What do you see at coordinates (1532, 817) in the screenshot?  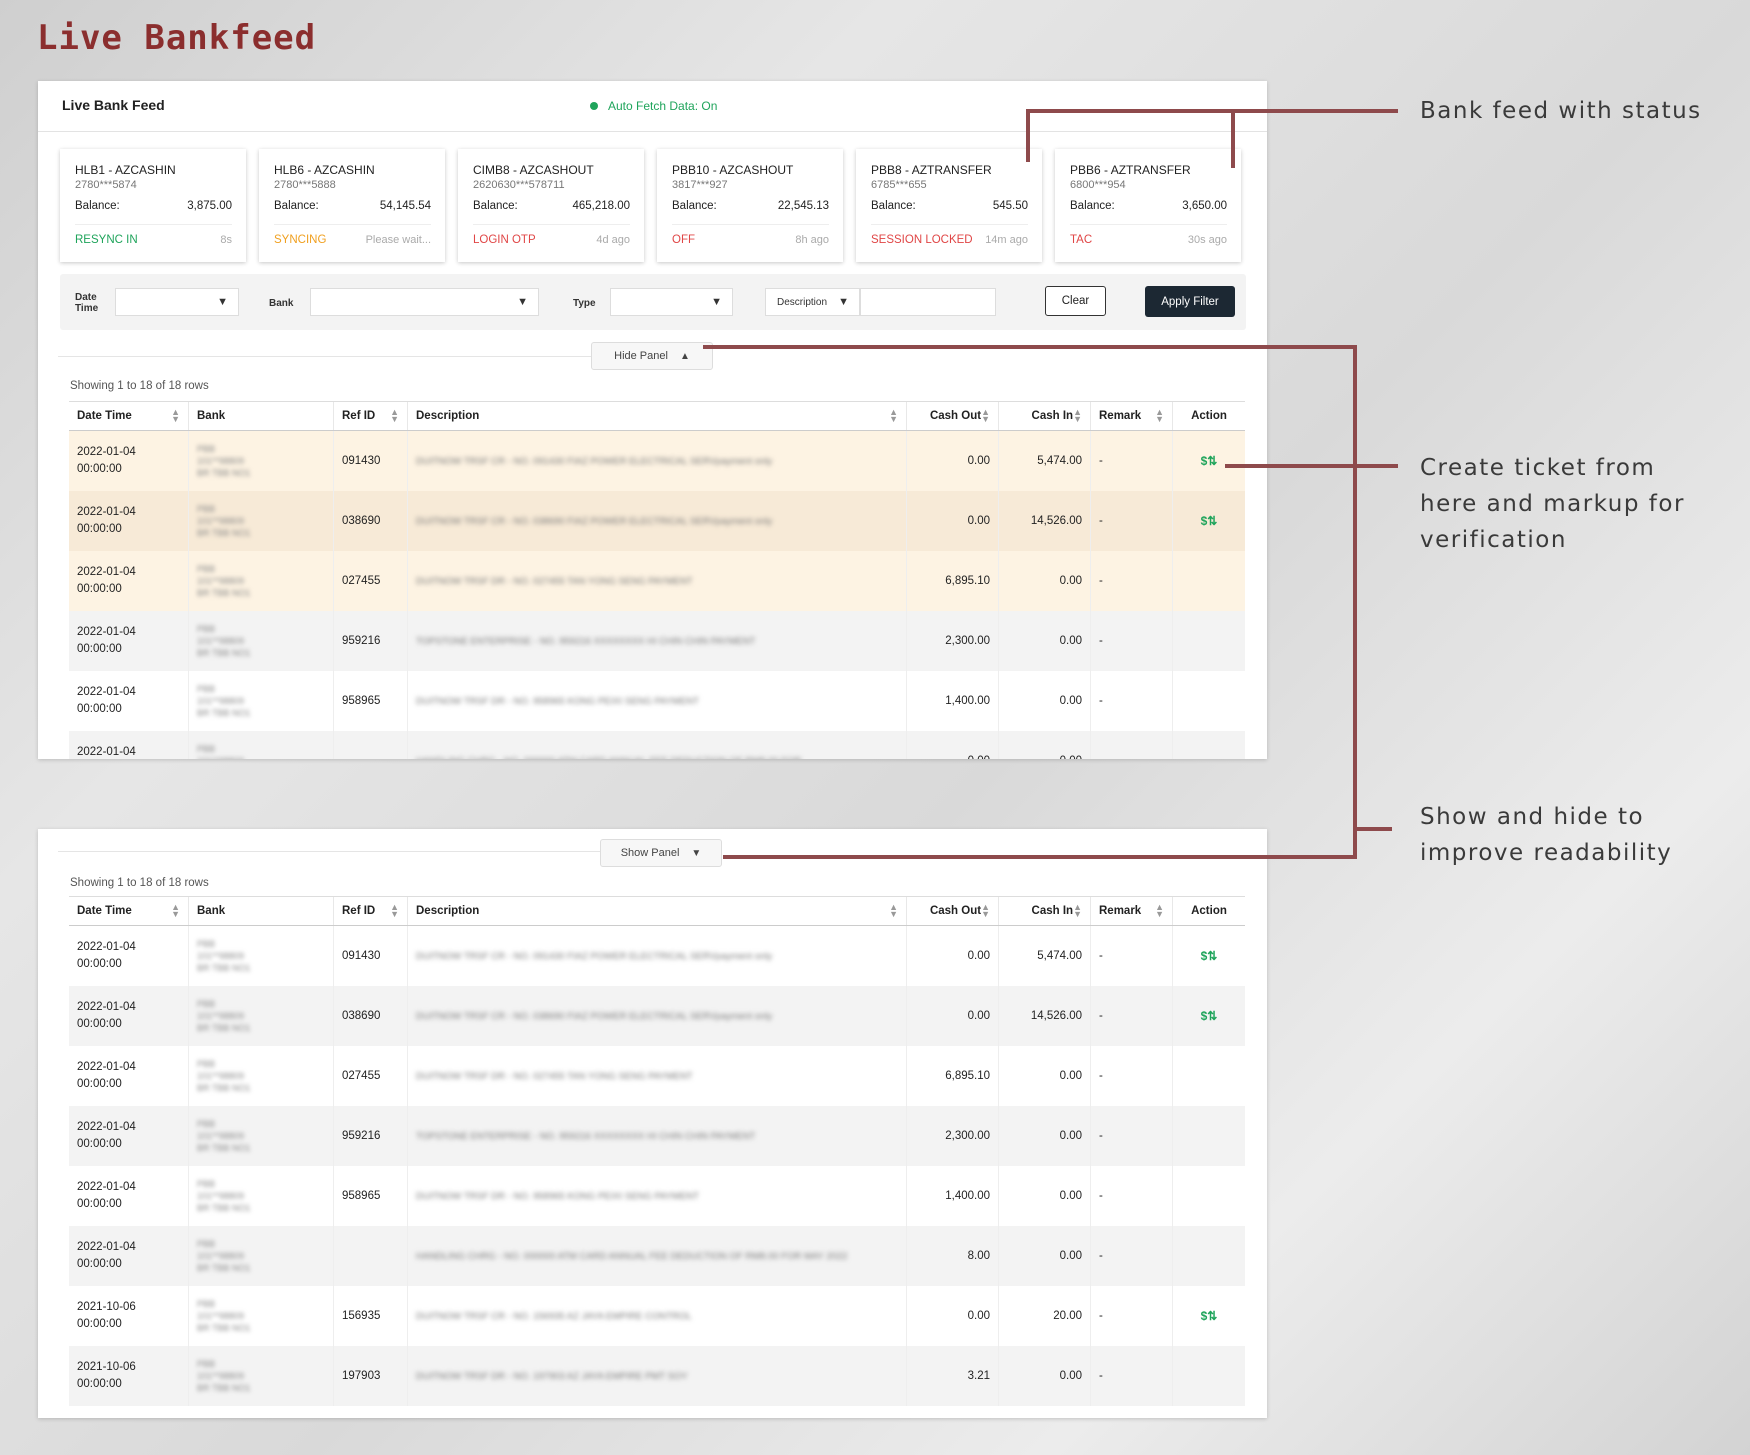 I see `callout-panel-line: Show and hide to` at bounding box center [1532, 817].